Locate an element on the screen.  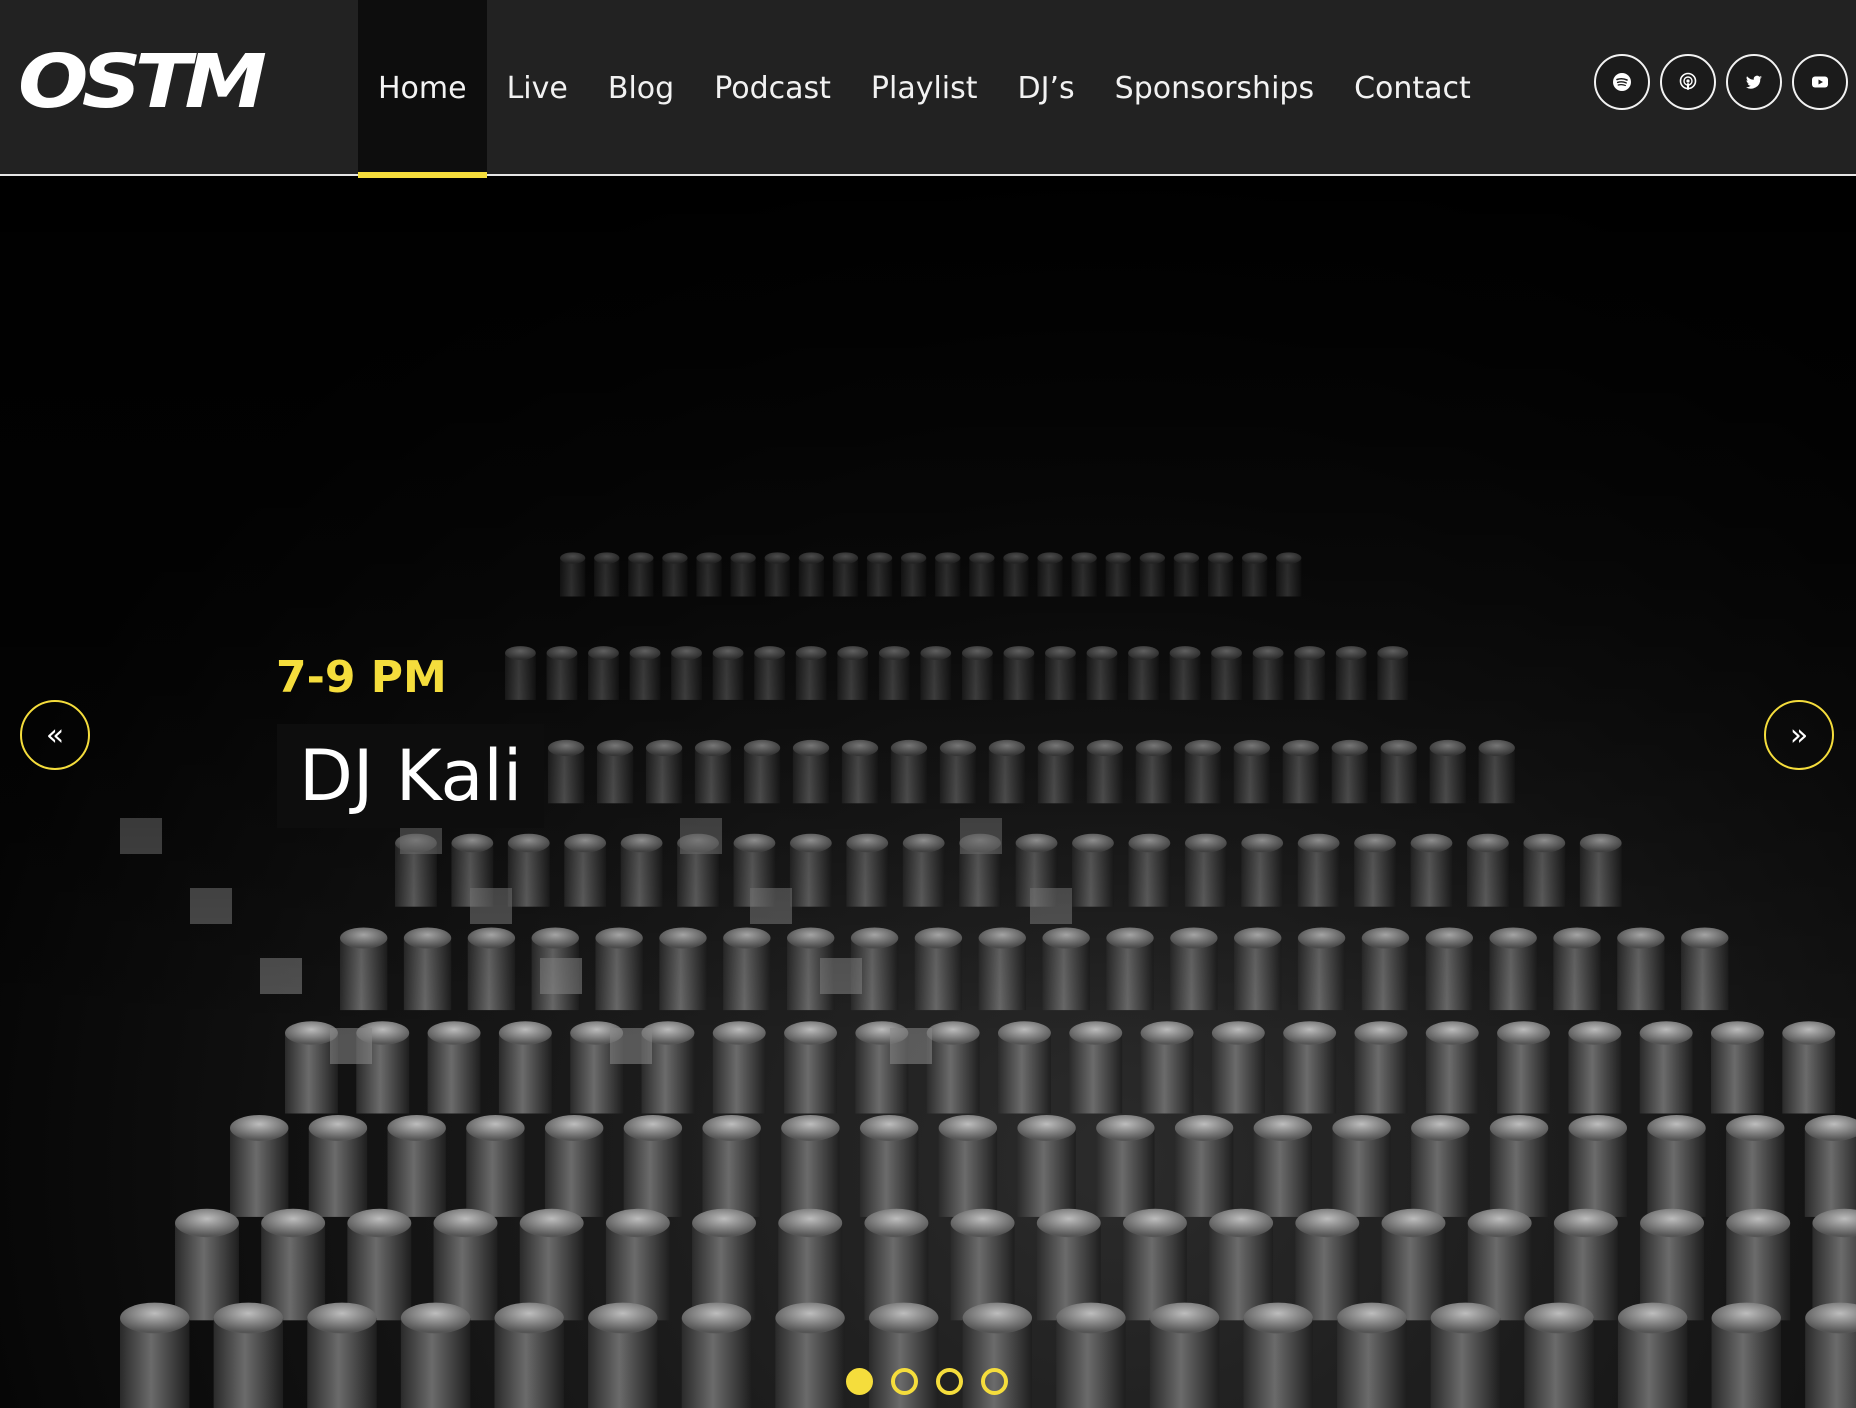
prev-slide-button: « is located at coordinates (55, 735).